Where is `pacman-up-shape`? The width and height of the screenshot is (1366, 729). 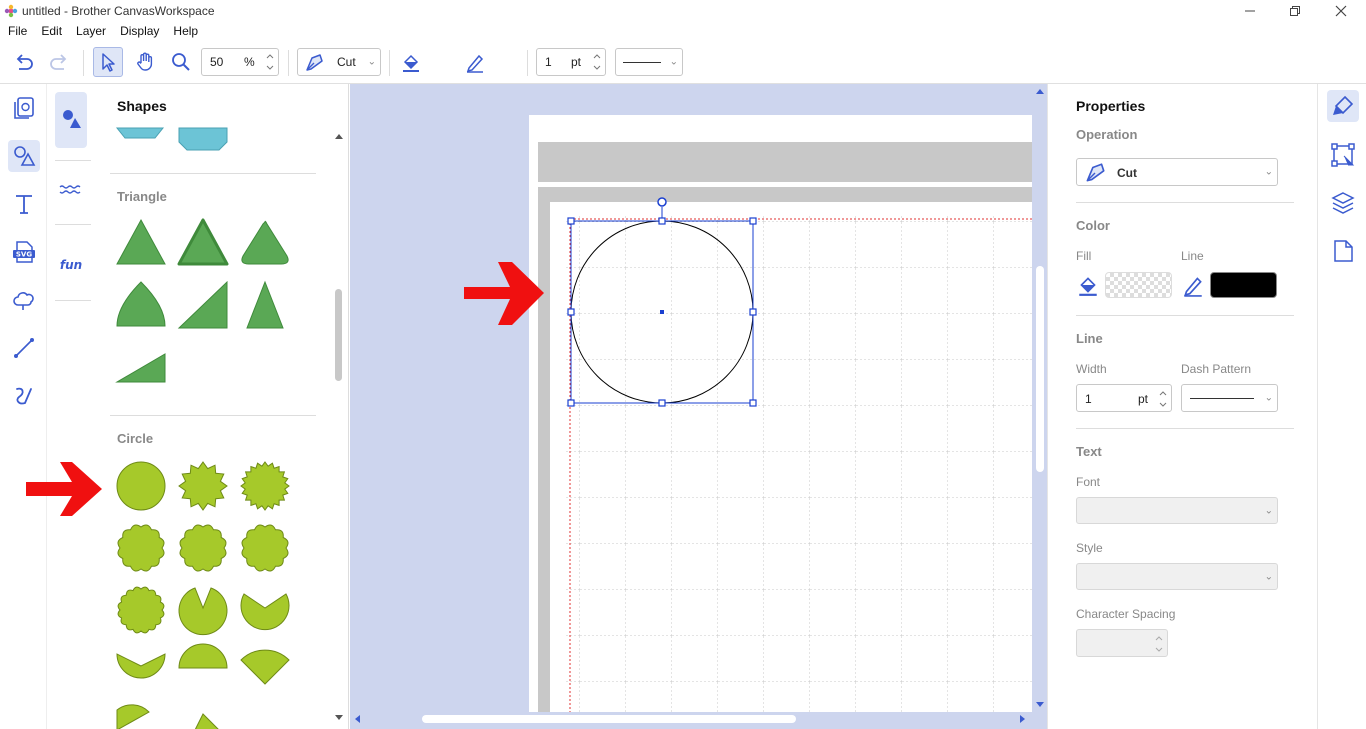
pacman-up-shape is located at coordinates (203, 611).